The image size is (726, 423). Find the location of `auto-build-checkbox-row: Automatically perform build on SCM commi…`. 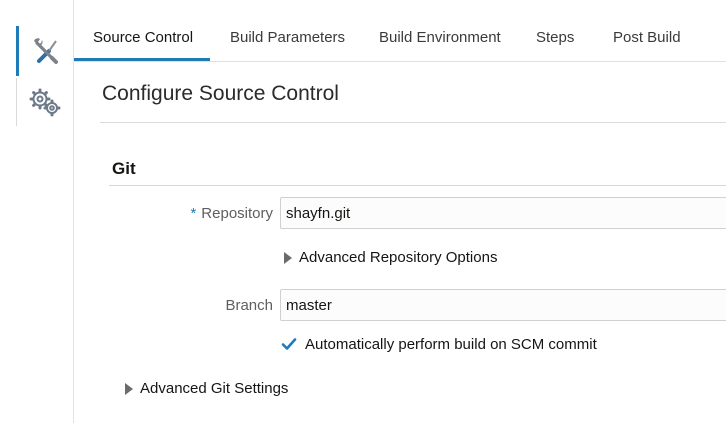

auto-build-checkbox-row: Automatically perform build on SCM commi… is located at coordinates (438, 344).